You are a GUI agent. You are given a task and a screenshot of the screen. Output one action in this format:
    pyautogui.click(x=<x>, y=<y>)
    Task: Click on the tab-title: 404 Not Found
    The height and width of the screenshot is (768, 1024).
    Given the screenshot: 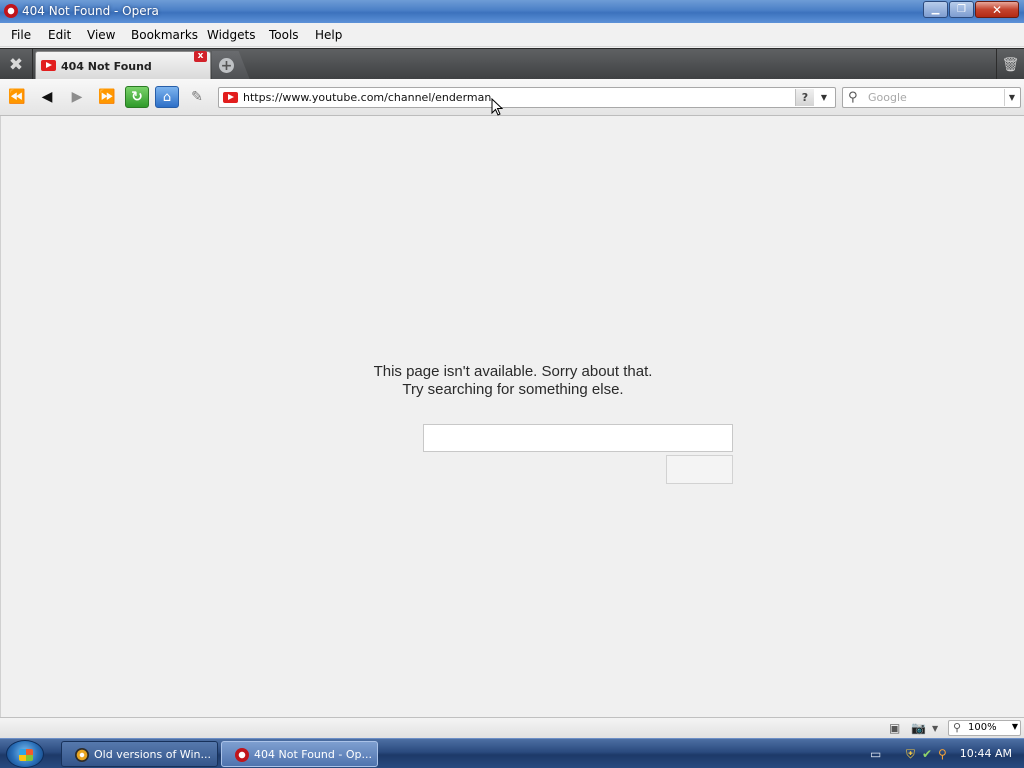 What is the action you would take?
    pyautogui.click(x=106, y=66)
    